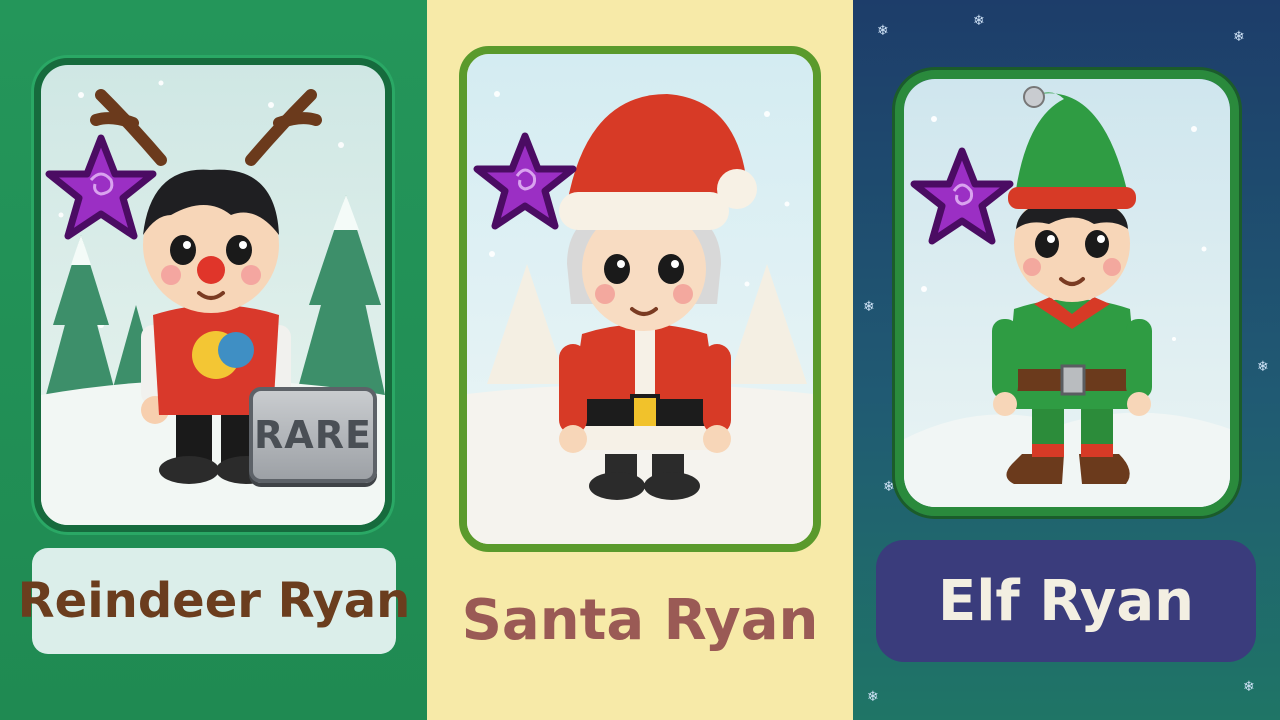  What do you see at coordinates (640, 620) in the screenshot?
I see `card-name-santa-ryan: Santa Ryan` at bounding box center [640, 620].